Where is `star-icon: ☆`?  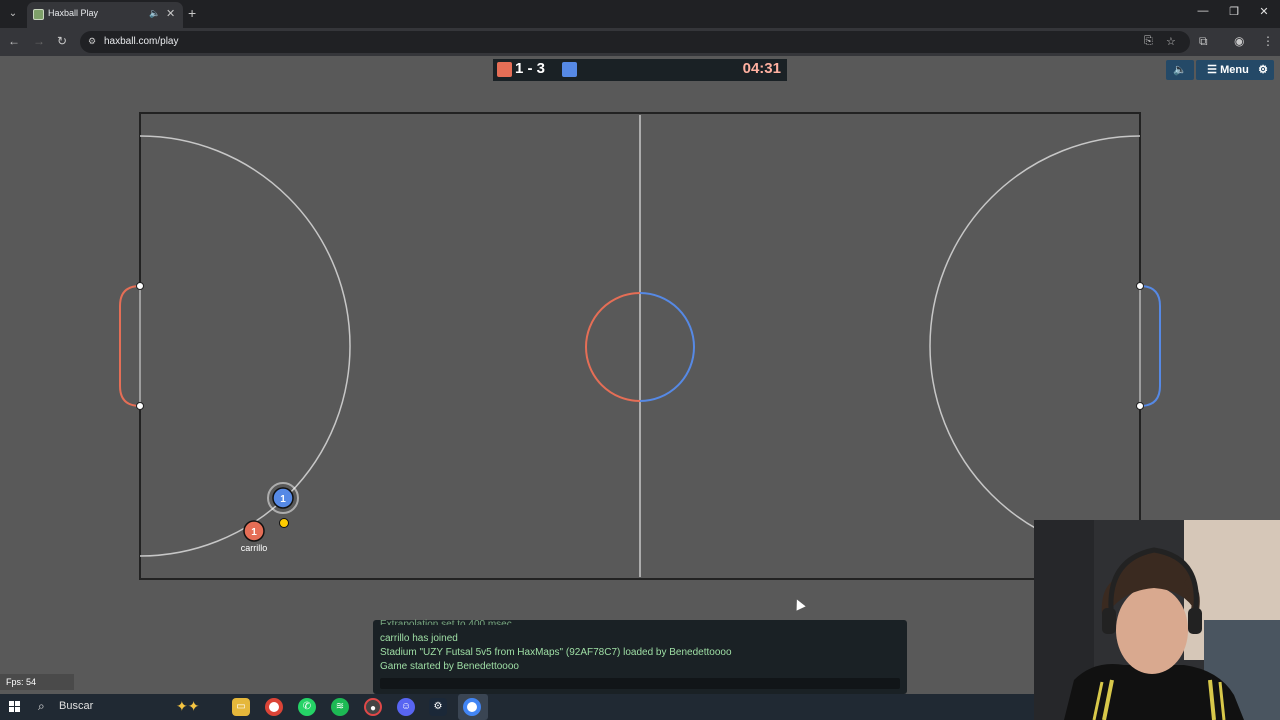
star-icon: ☆ is located at coordinates (1171, 41).